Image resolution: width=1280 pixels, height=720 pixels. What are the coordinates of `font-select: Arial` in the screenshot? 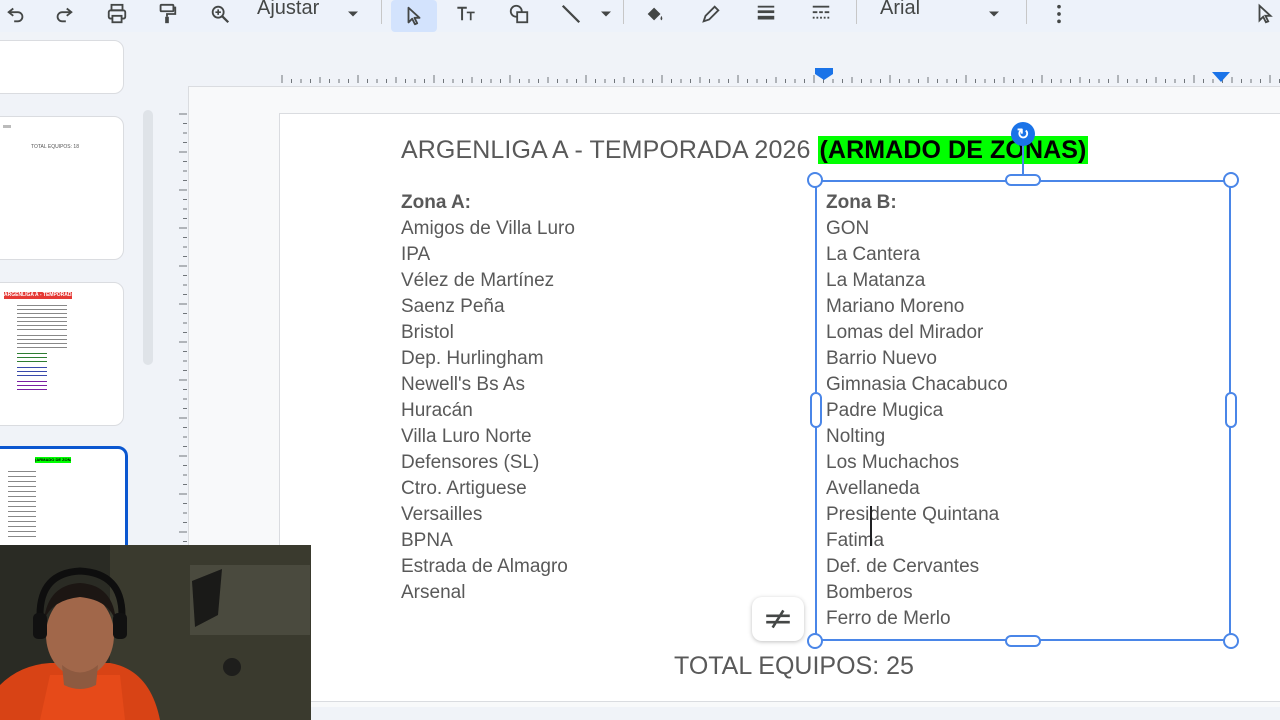 It's located at (900, 10).